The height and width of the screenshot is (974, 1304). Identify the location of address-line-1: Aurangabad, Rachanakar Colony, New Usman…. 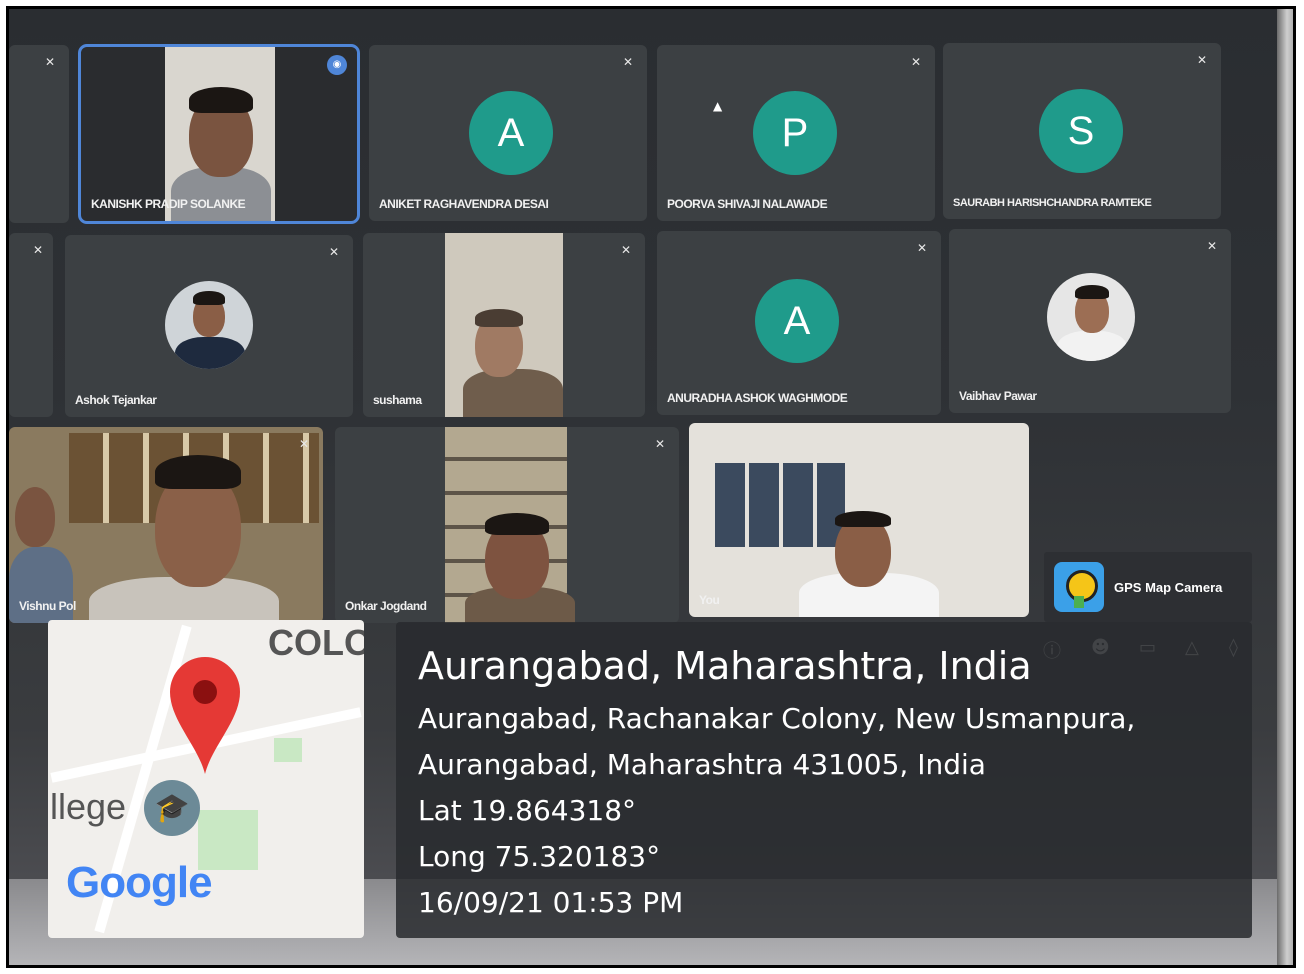
(777, 718).